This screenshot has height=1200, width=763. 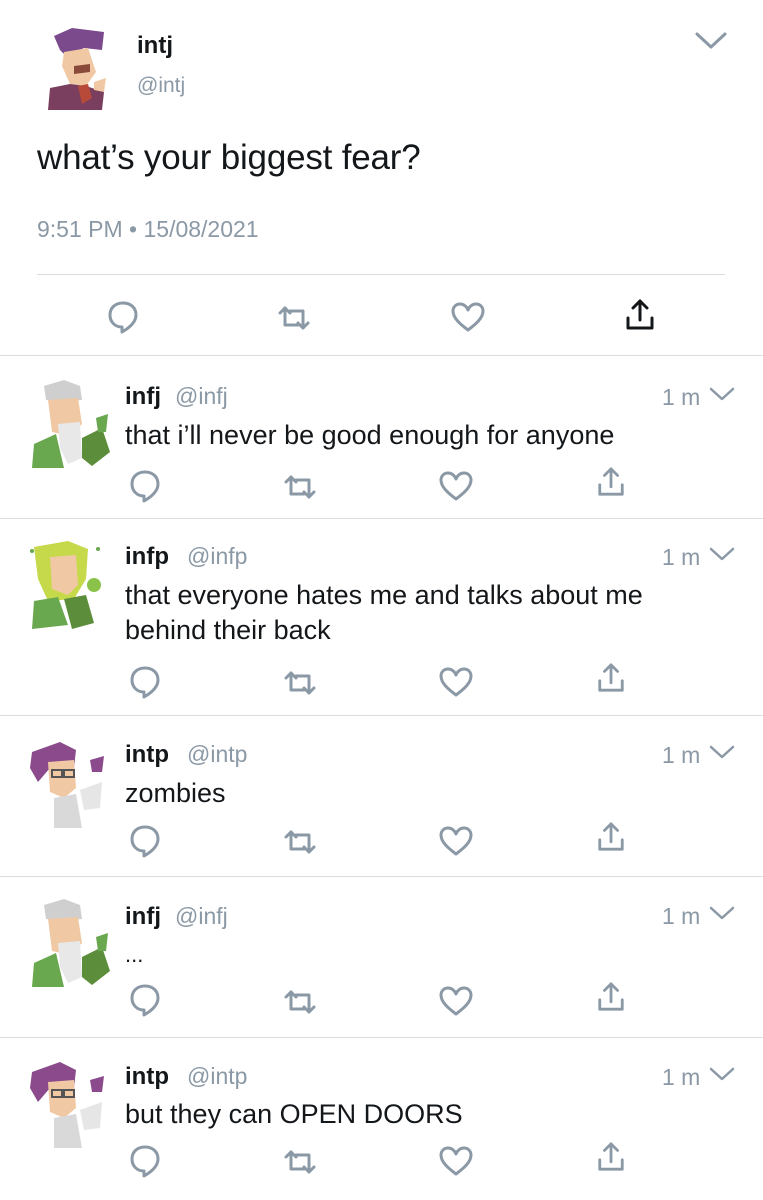 What do you see at coordinates (147, 557) in the screenshot?
I see `reply-author-name: infp` at bounding box center [147, 557].